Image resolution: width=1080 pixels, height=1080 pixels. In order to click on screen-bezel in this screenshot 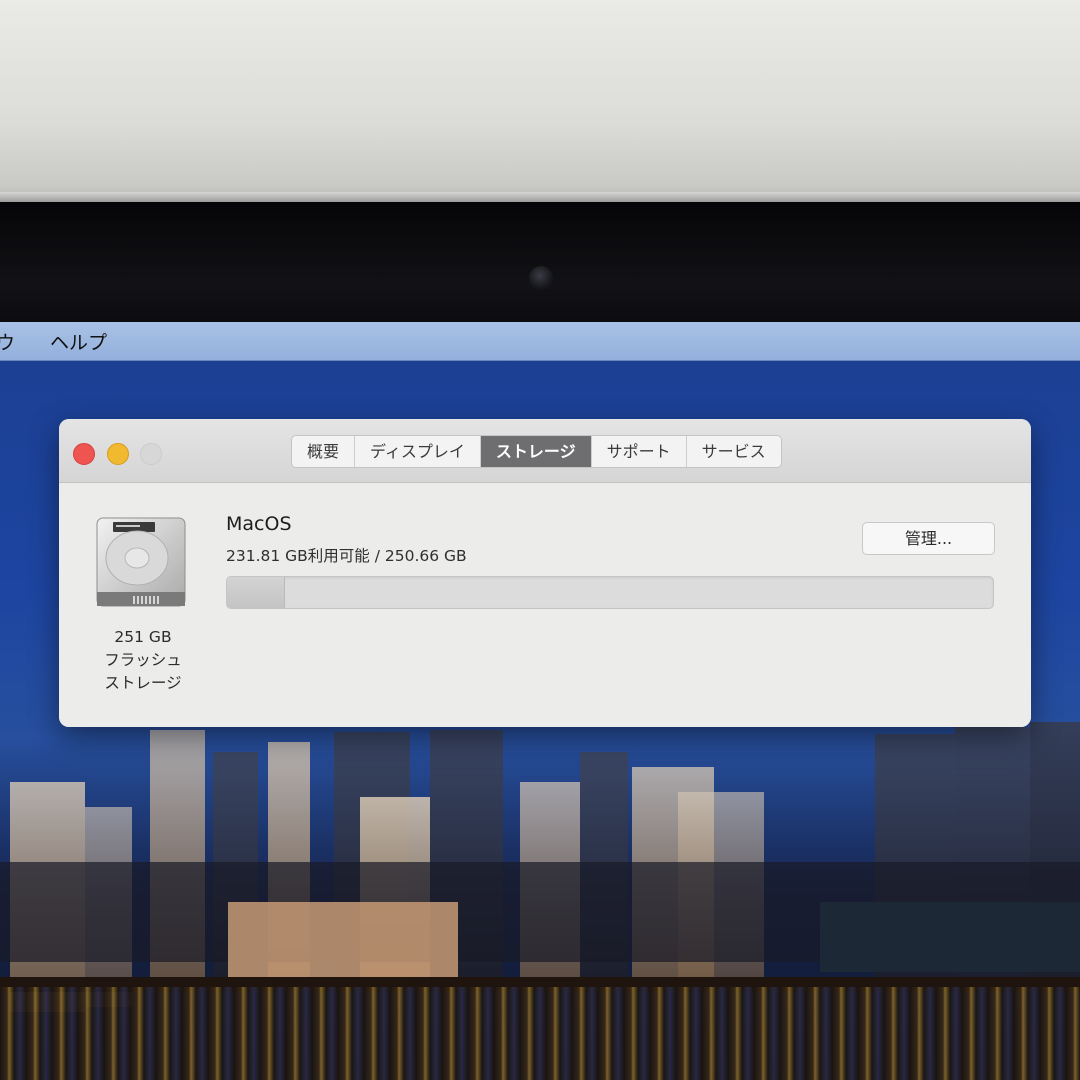, I will do `click(540, 262)`.